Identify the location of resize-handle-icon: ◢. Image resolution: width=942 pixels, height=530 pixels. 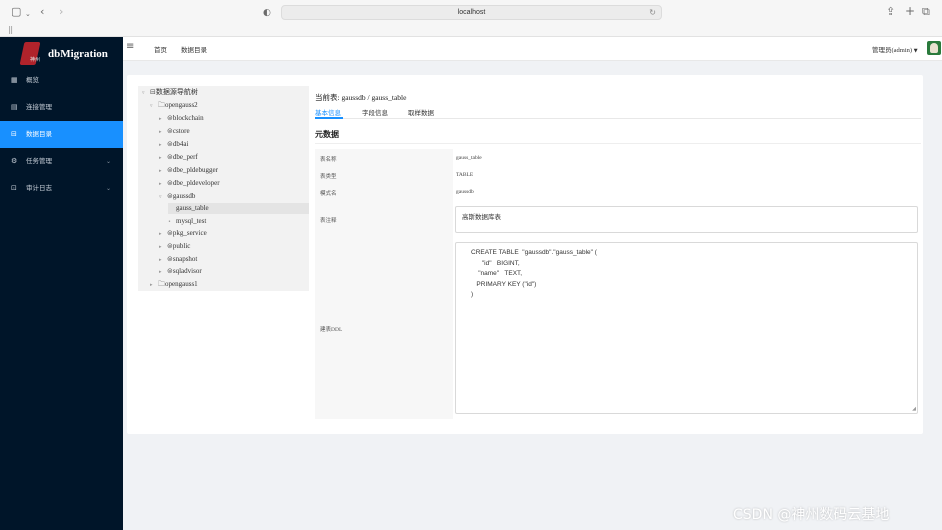
(914, 409).